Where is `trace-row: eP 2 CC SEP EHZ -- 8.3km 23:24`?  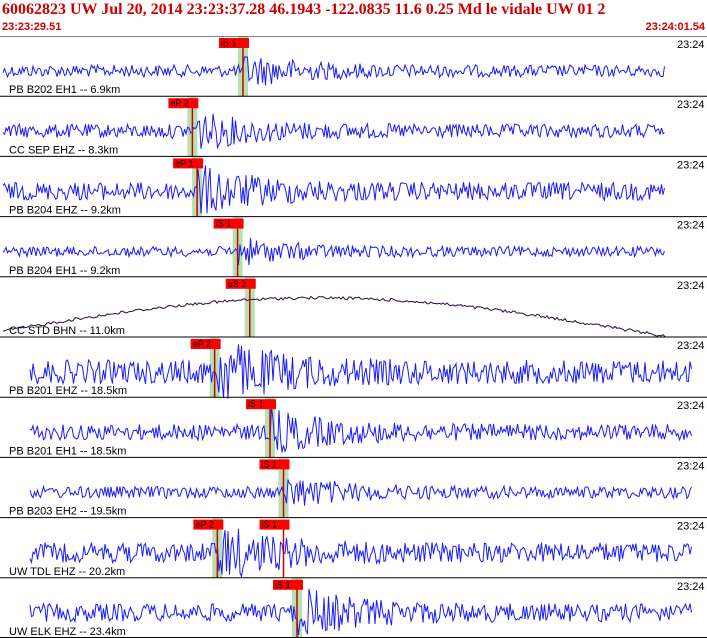
trace-row: eP 2 CC SEP EHZ -- 8.3km 23:24 is located at coordinates (353, 126).